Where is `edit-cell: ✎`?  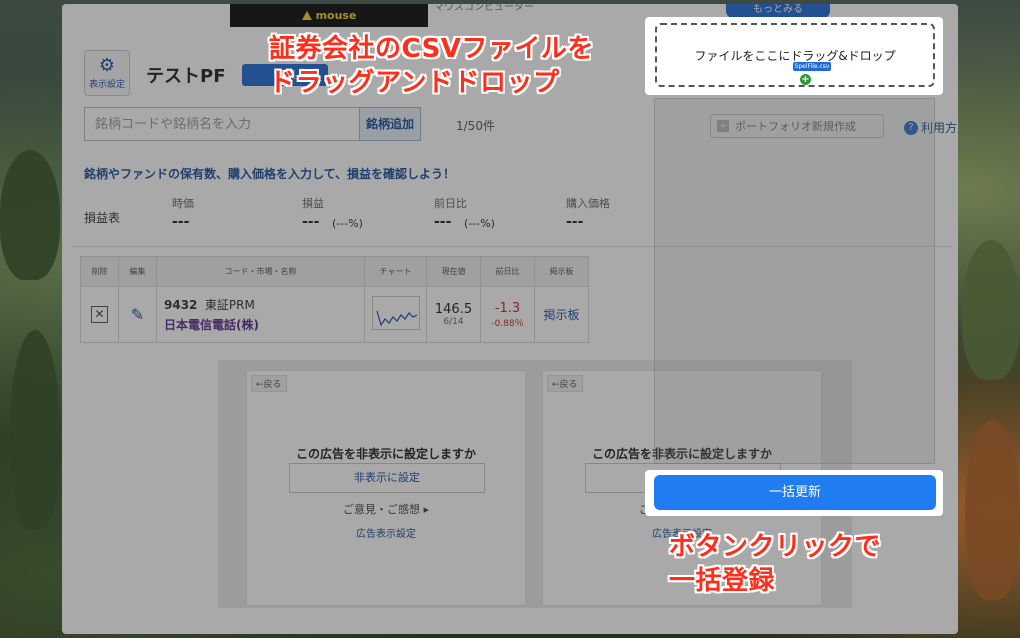 edit-cell: ✎ is located at coordinates (137, 314).